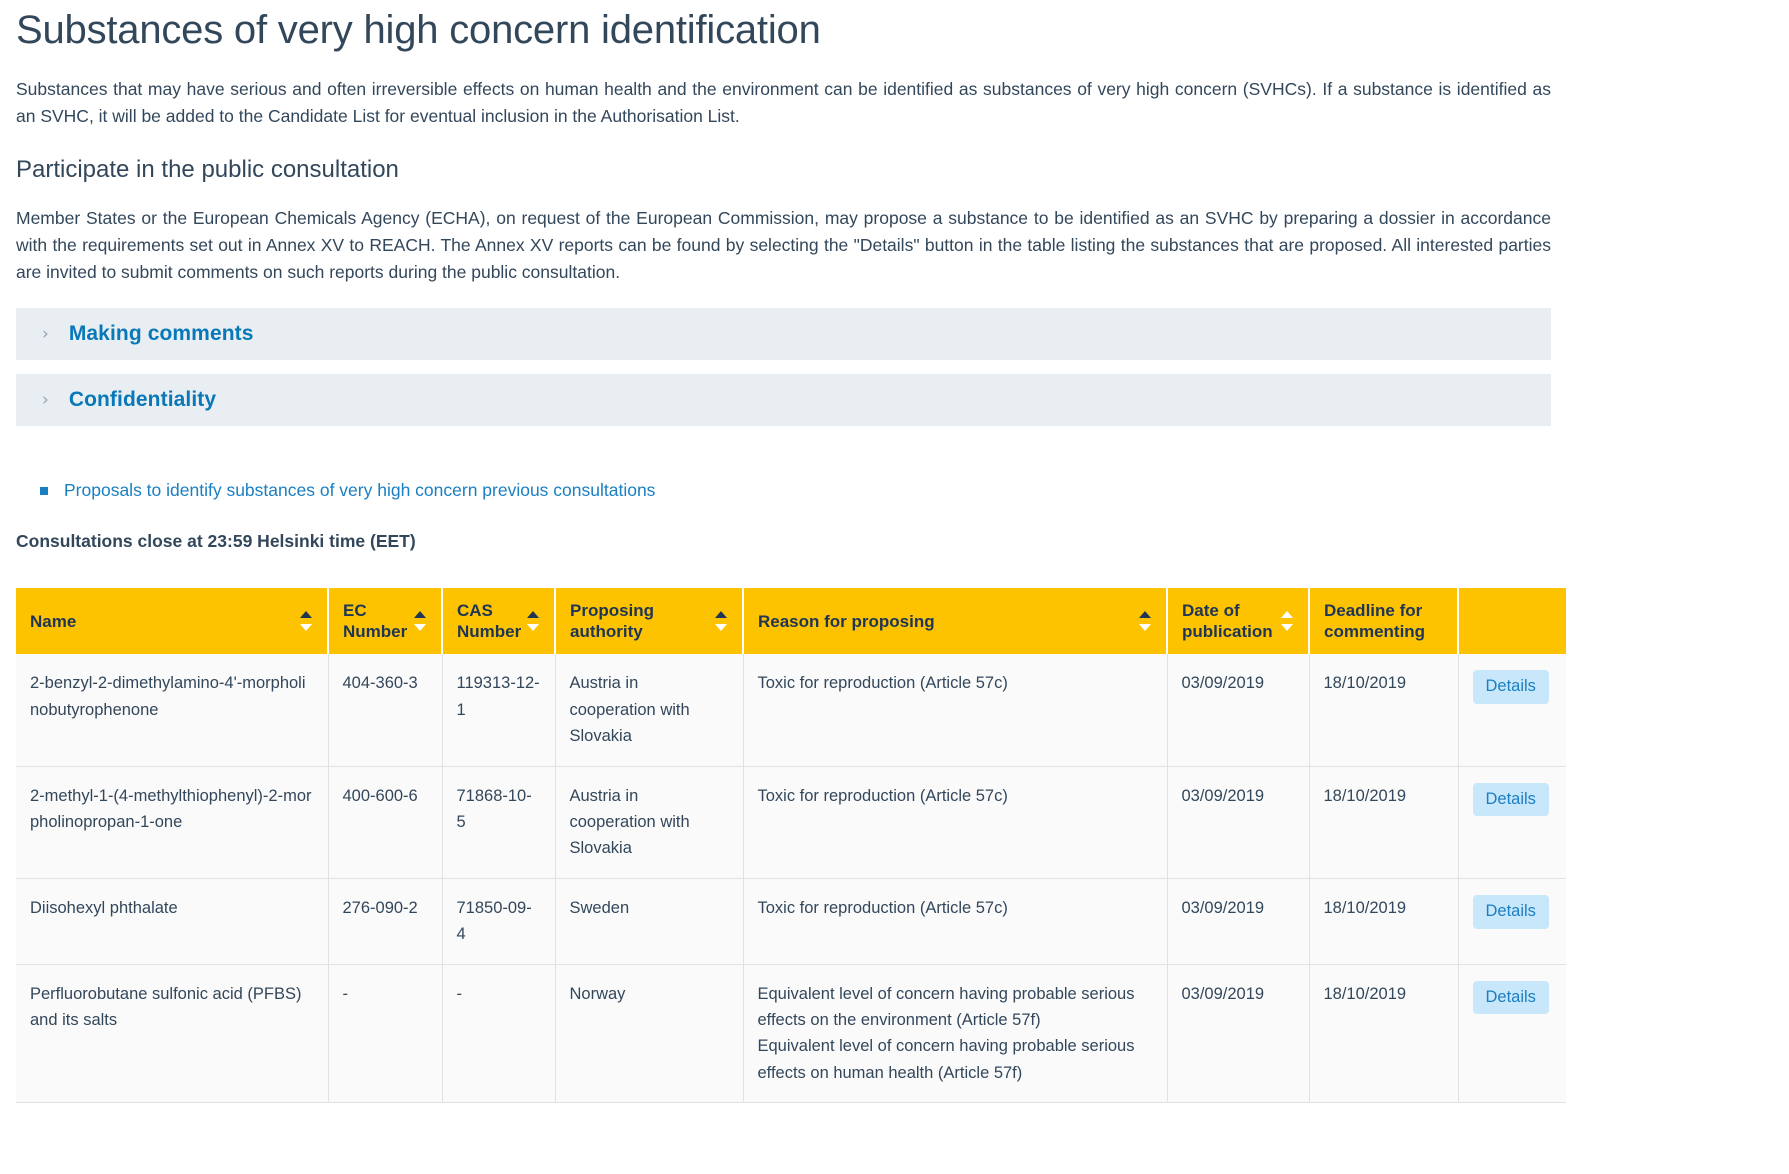 The width and height of the screenshot is (1789, 1174). I want to click on cell-proposing-authority: Sweden, so click(649, 921).